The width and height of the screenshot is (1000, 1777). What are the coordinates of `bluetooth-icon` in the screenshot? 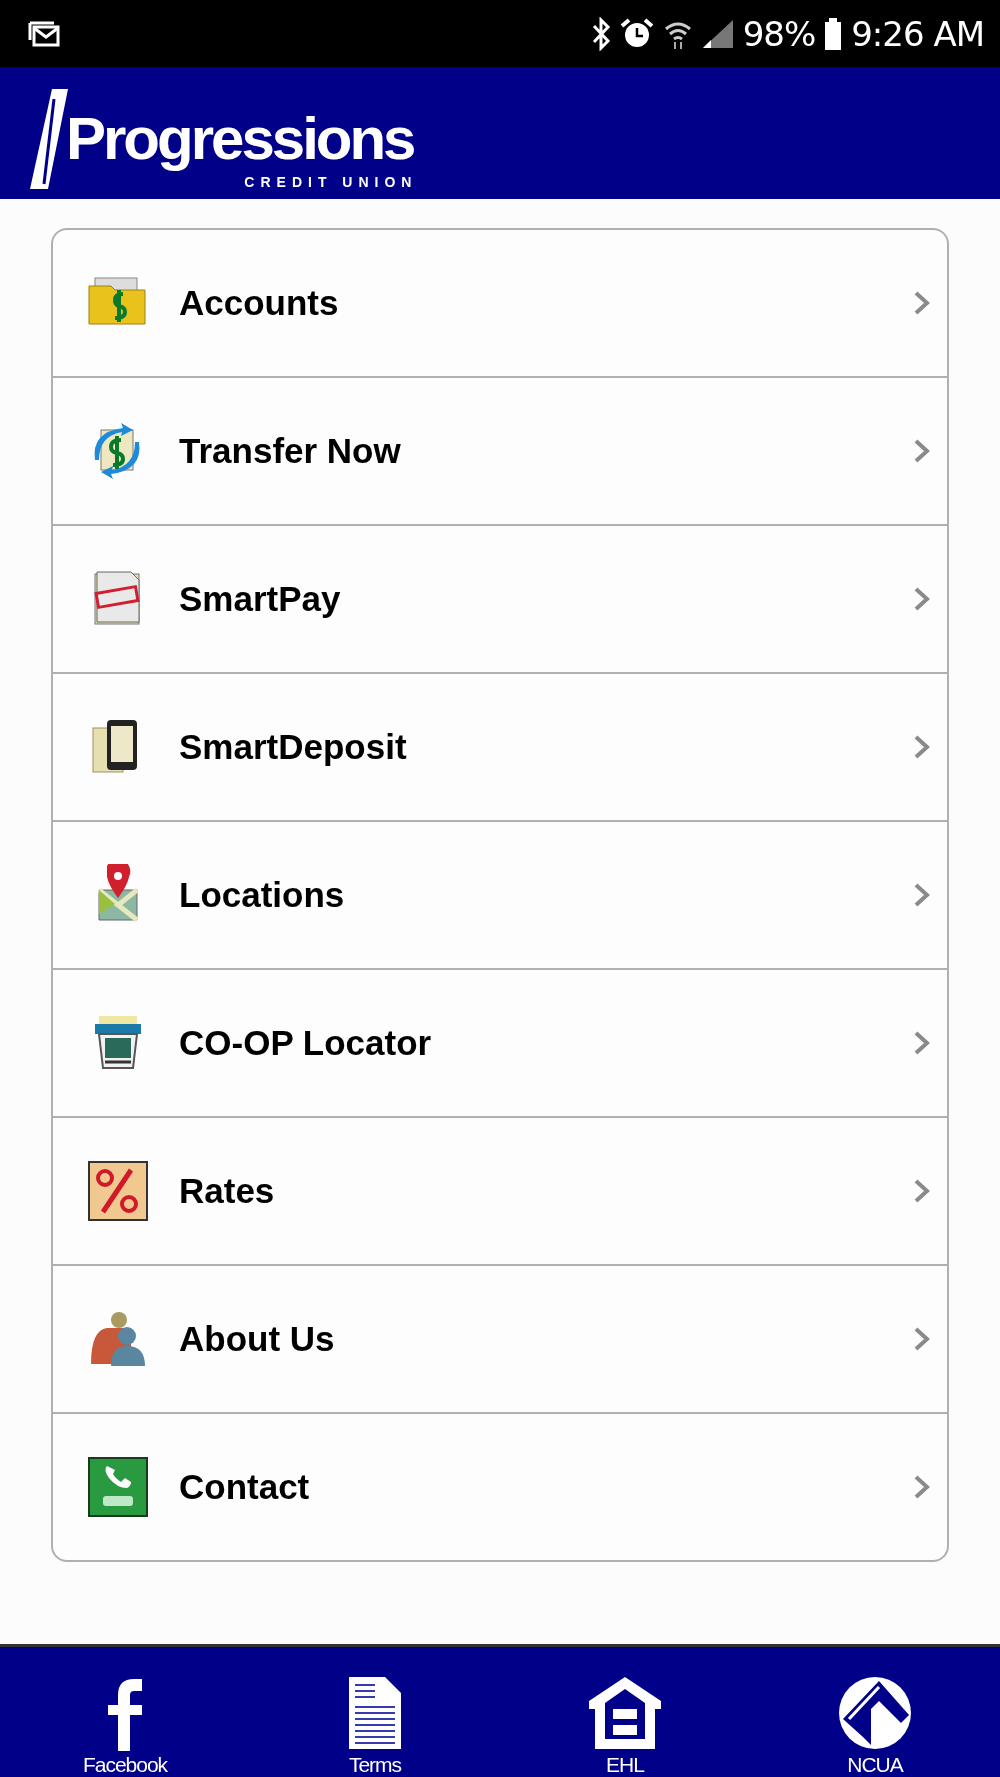 It's located at (600, 33).